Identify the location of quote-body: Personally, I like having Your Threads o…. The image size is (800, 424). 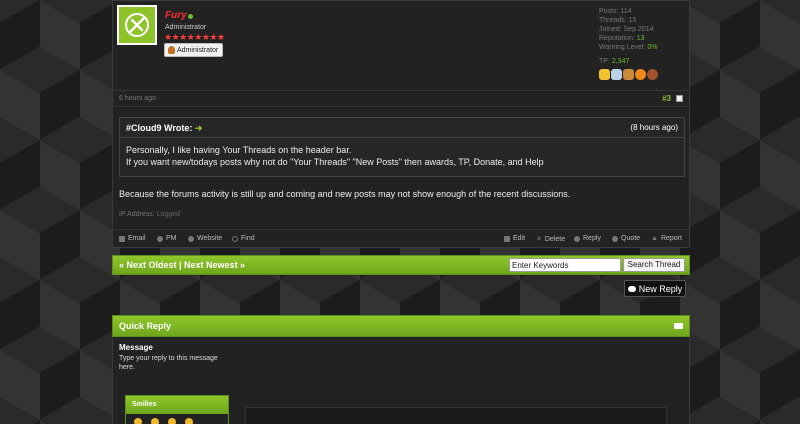
(402, 153).